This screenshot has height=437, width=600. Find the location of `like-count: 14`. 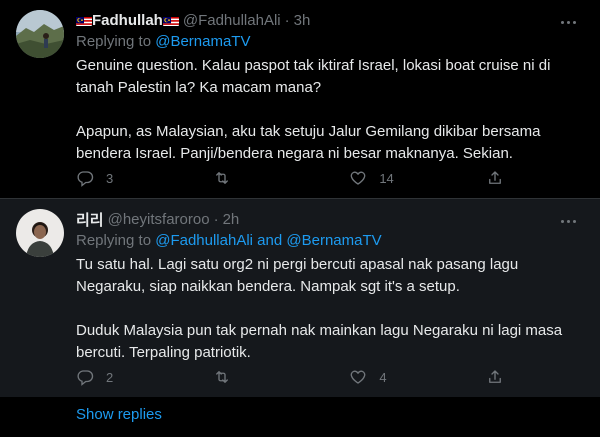

like-count: 14 is located at coordinates (386, 178).